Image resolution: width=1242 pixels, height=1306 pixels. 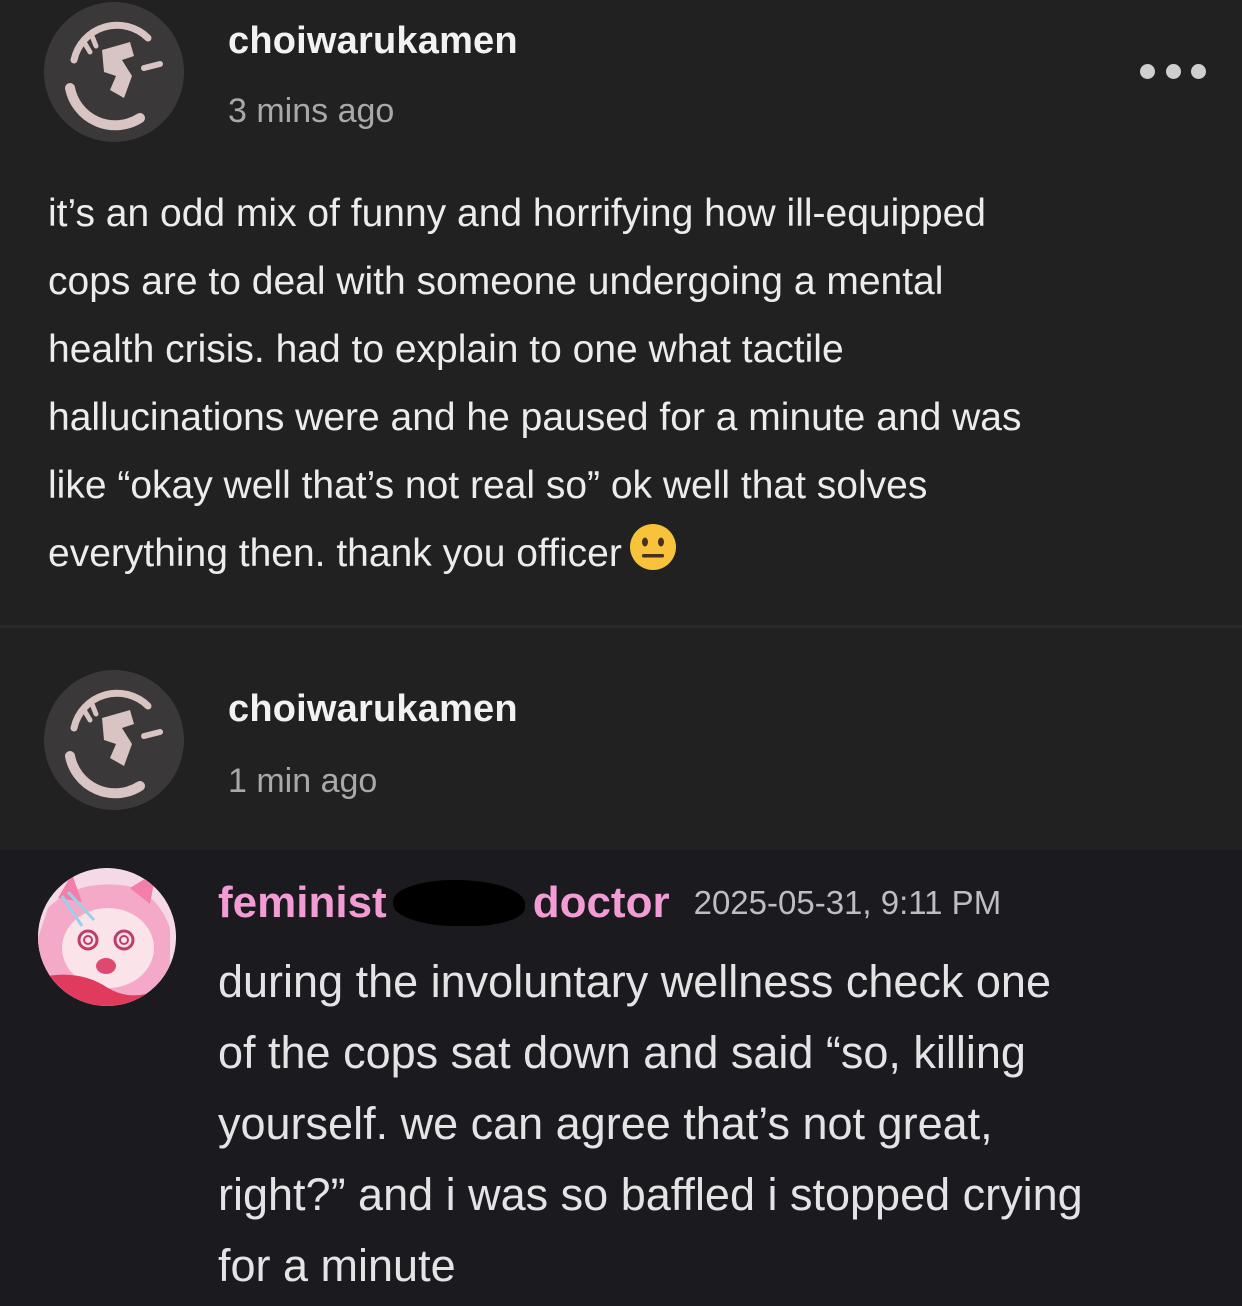 What do you see at coordinates (652, 547) in the screenshot?
I see `neutral-face-emoji-icon` at bounding box center [652, 547].